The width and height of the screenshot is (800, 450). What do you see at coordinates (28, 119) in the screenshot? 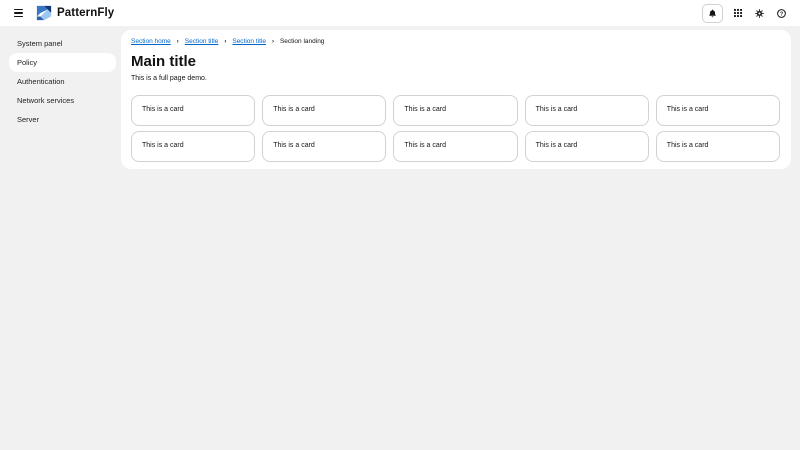
I see `sidebar-item-label: Server` at bounding box center [28, 119].